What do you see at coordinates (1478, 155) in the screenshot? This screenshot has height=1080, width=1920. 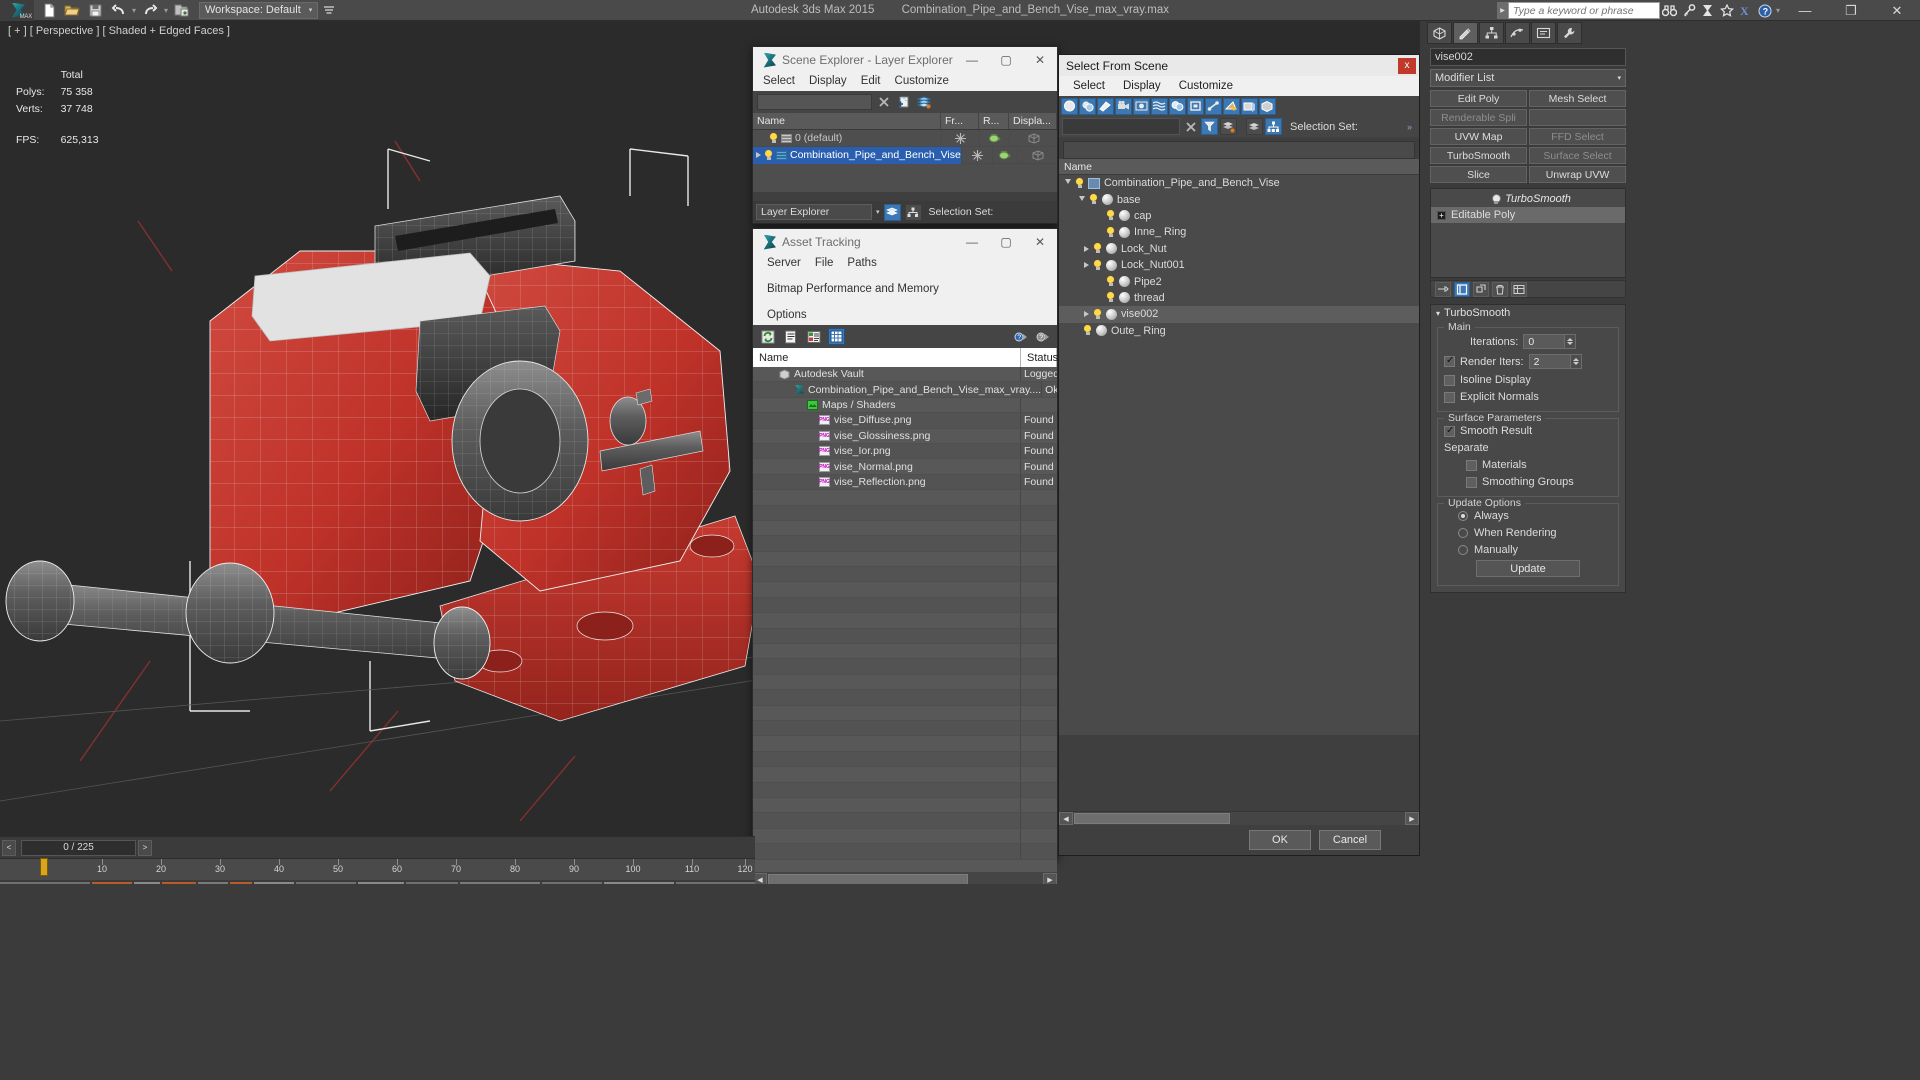 I see `modifier-turbosmooth-button: TurboSmooth` at bounding box center [1478, 155].